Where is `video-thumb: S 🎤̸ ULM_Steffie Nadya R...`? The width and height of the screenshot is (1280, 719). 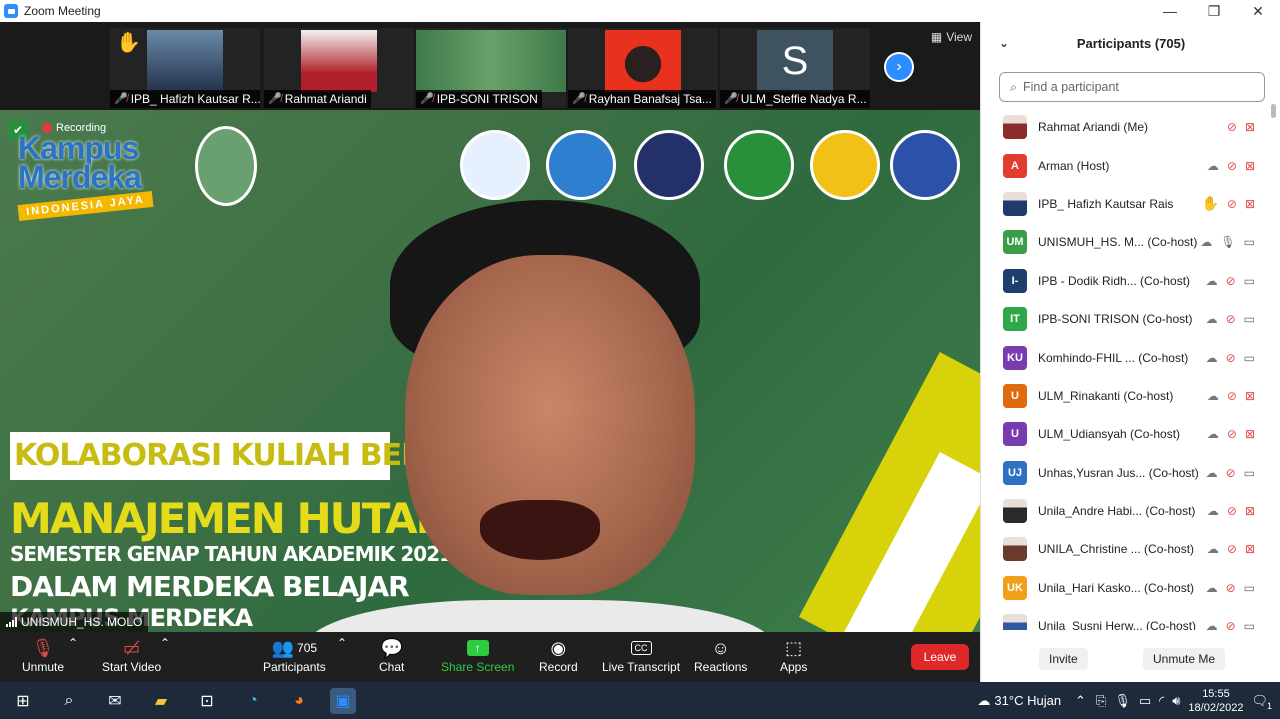 video-thumb: S 🎤̸ ULM_Steffie Nadya R... is located at coordinates (795, 68).